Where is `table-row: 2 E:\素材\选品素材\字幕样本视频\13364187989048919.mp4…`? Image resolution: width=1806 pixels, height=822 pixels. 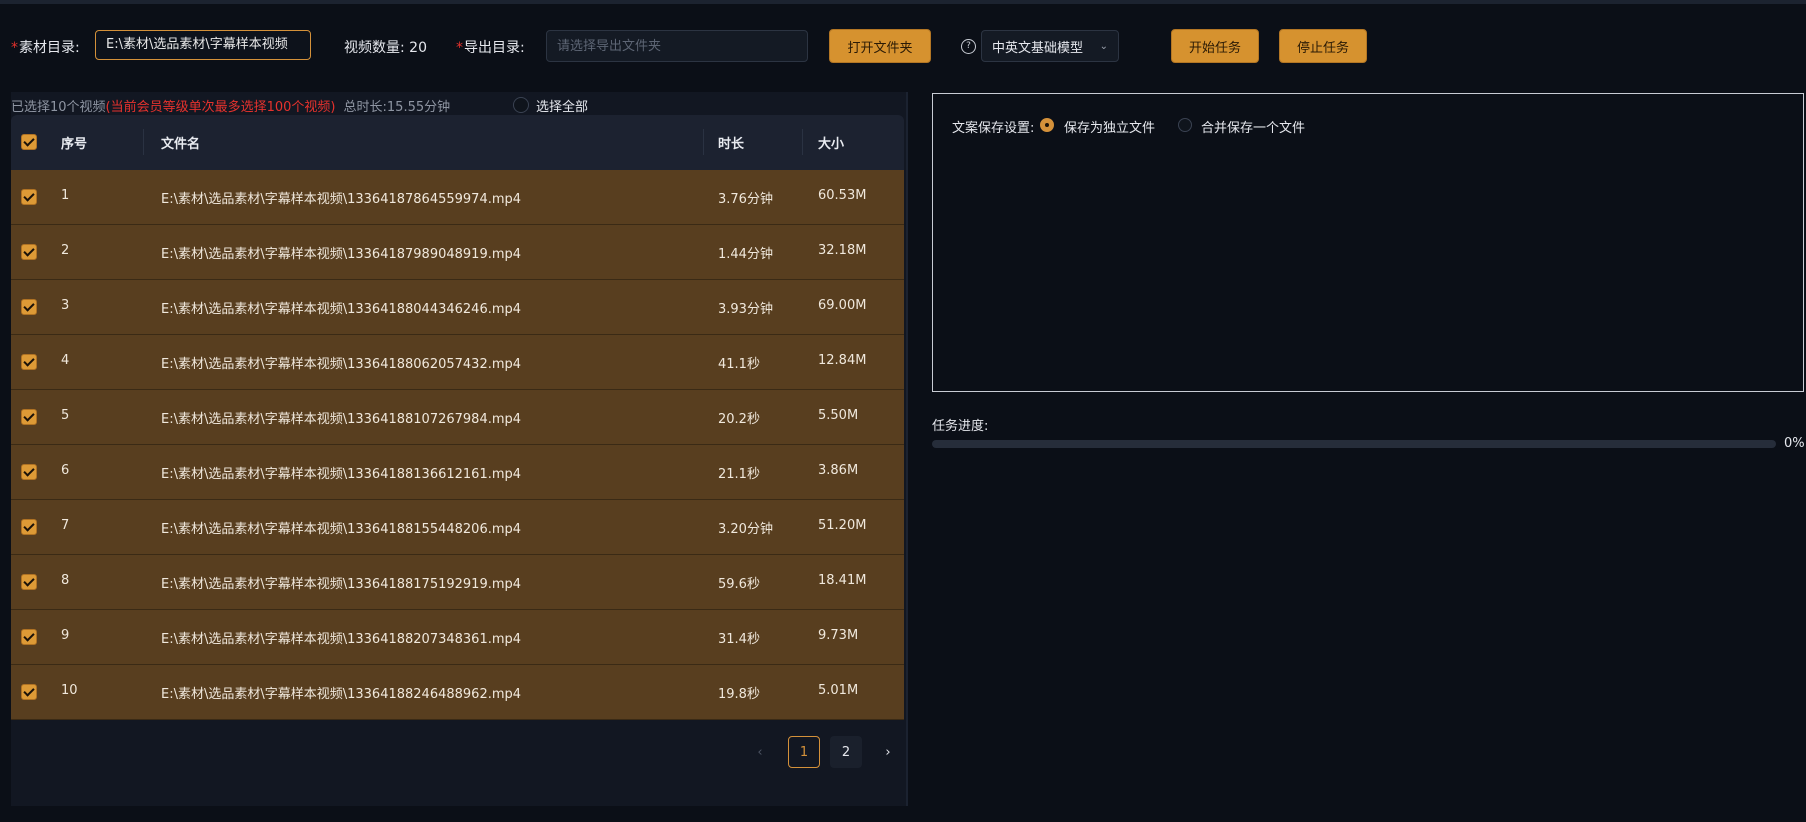
table-row: 2 E:\素材\选品素材\字幕样本视频\13364187989048919.mp4… is located at coordinates (457, 252).